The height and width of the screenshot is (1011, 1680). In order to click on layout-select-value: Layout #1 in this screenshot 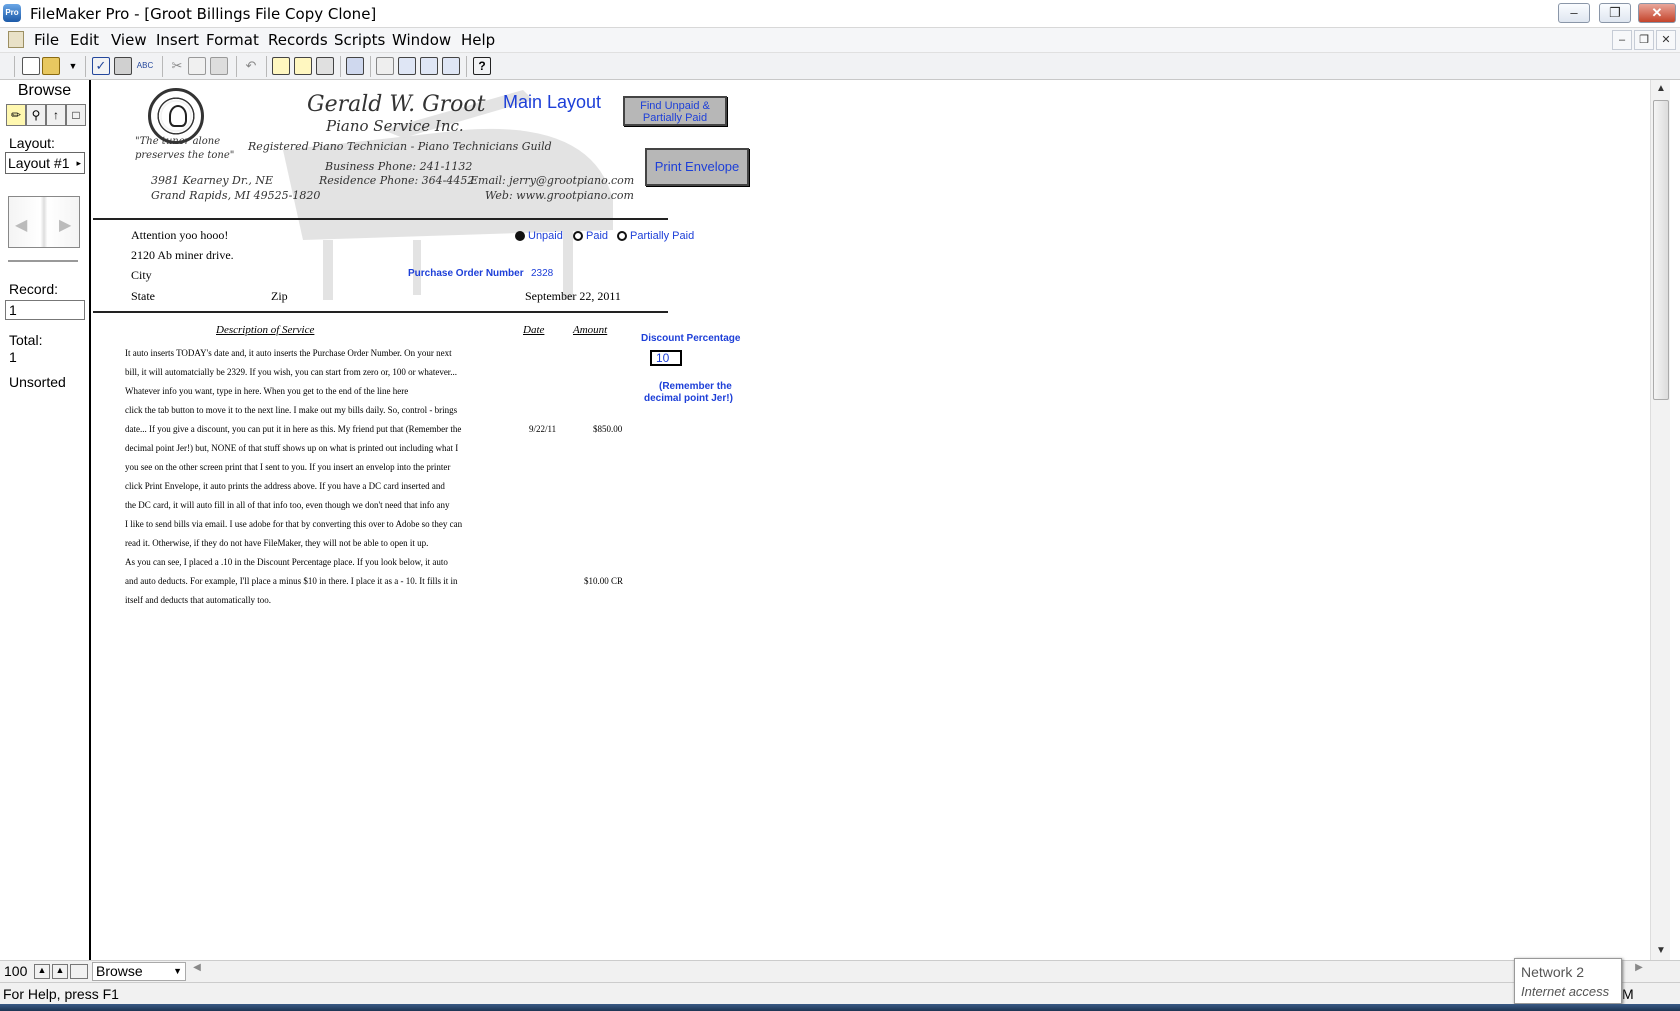, I will do `click(39, 163)`.